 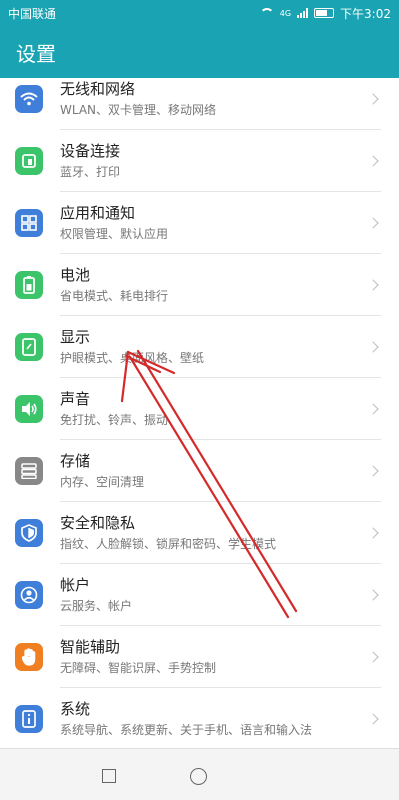 What do you see at coordinates (199, 718) in the screenshot?
I see `settings-item-system: 系统 系统导航、系统更新、关于手机、语言和输入法` at bounding box center [199, 718].